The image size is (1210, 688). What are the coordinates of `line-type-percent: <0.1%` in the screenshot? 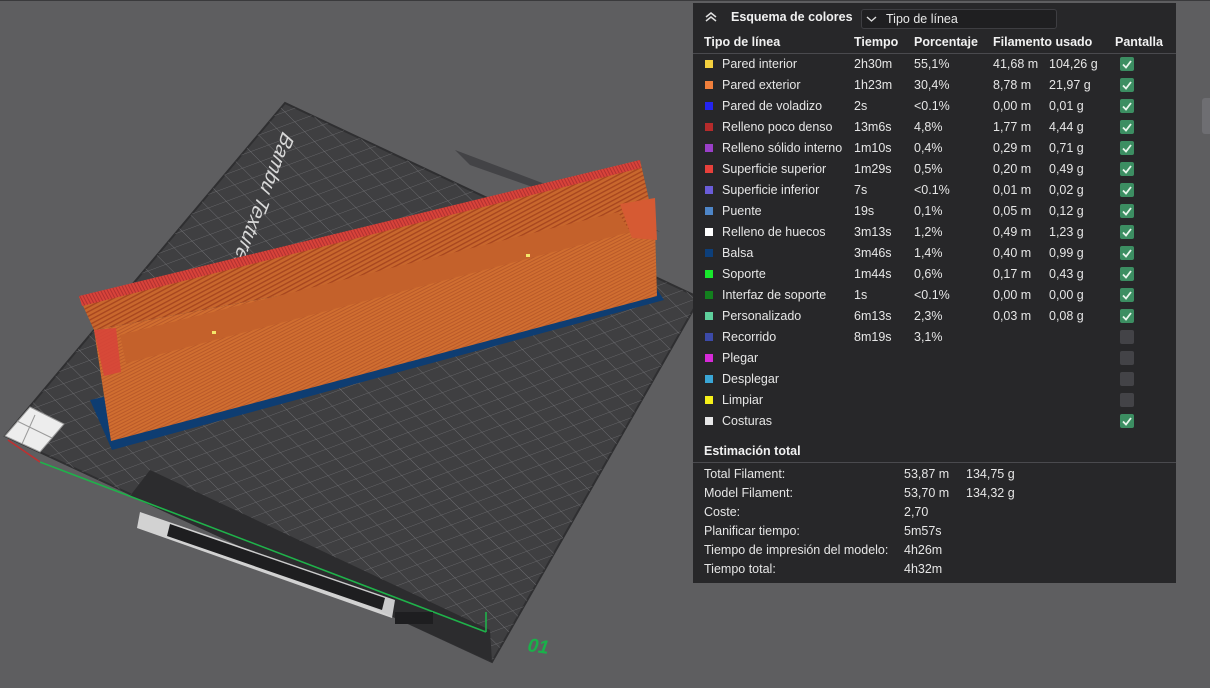 It's located at (932, 295).